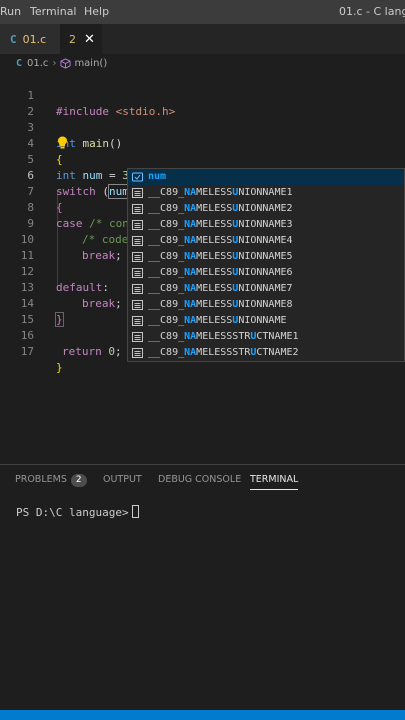  Describe the element at coordinates (65, 63) in the screenshot. I see `method-cube-icon` at that location.